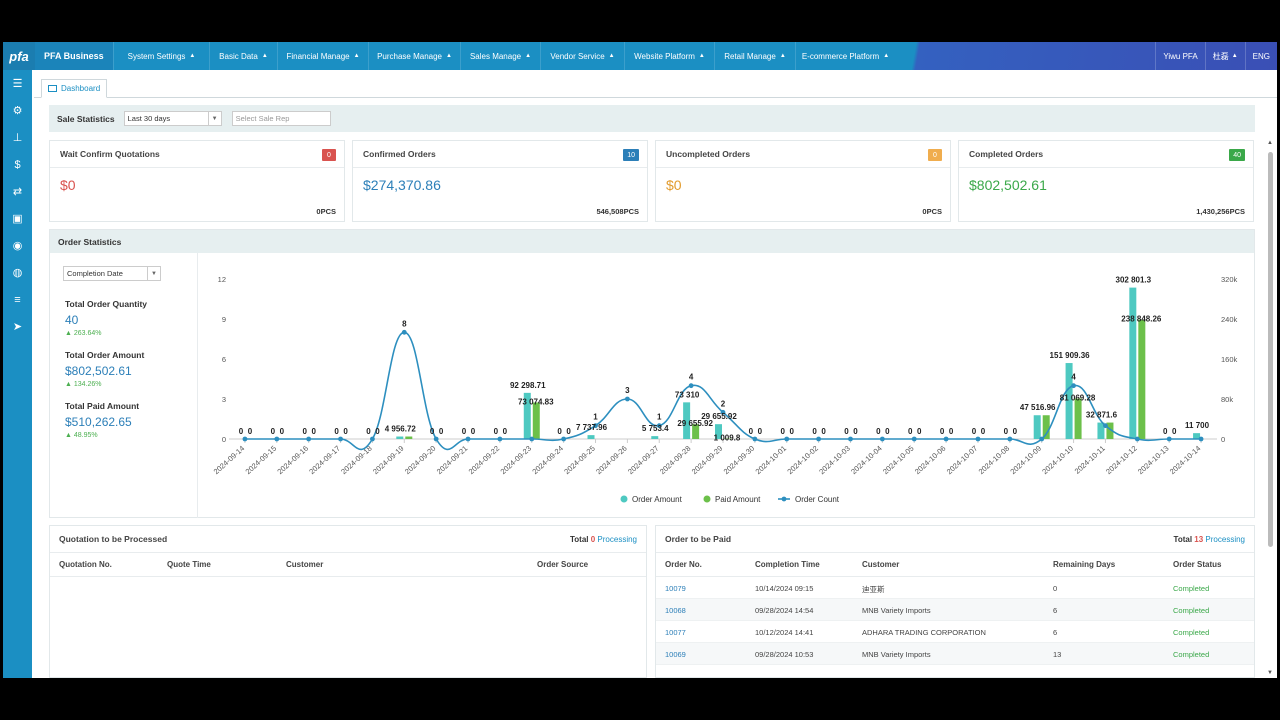 Image resolution: width=1280 pixels, height=720 pixels. I want to click on nav-item-sales-manage: Sales Manage ▲, so click(500, 56).